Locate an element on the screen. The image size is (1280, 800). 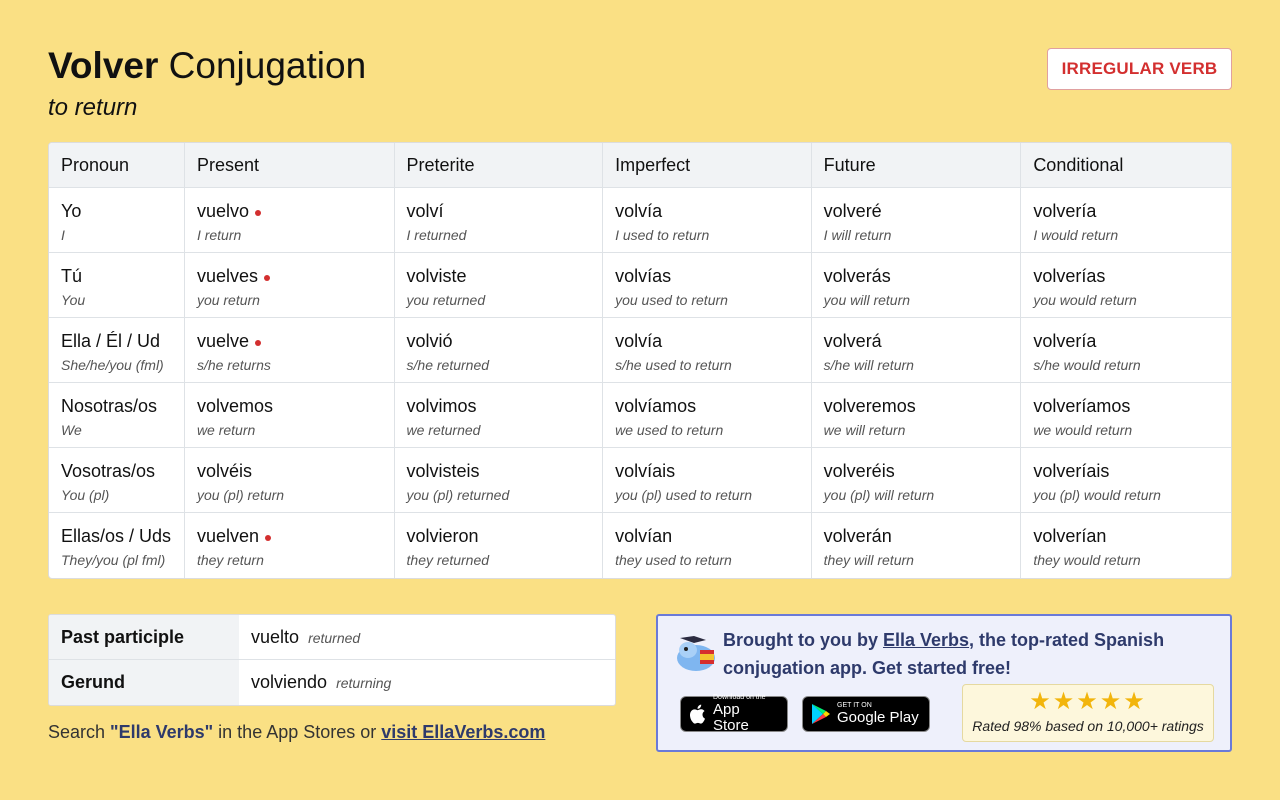
conjugated-form: volviste is located at coordinates (499, 276).